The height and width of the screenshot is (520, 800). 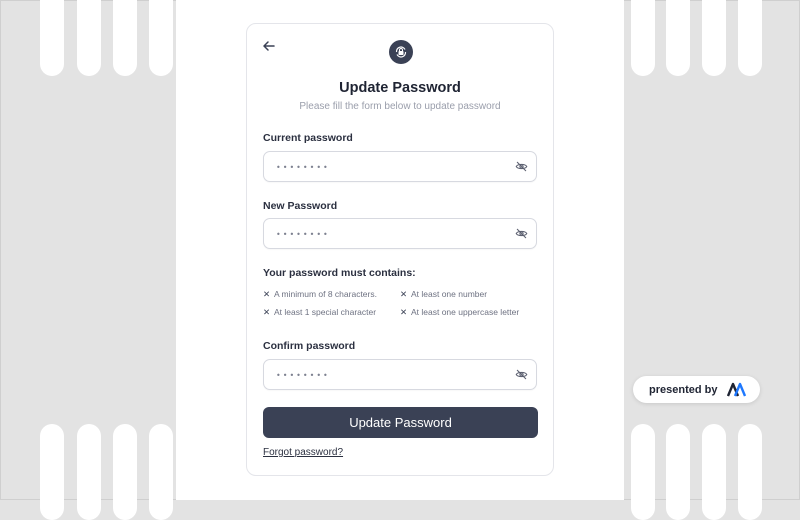 I want to click on new-password-input, so click(x=391, y=234).